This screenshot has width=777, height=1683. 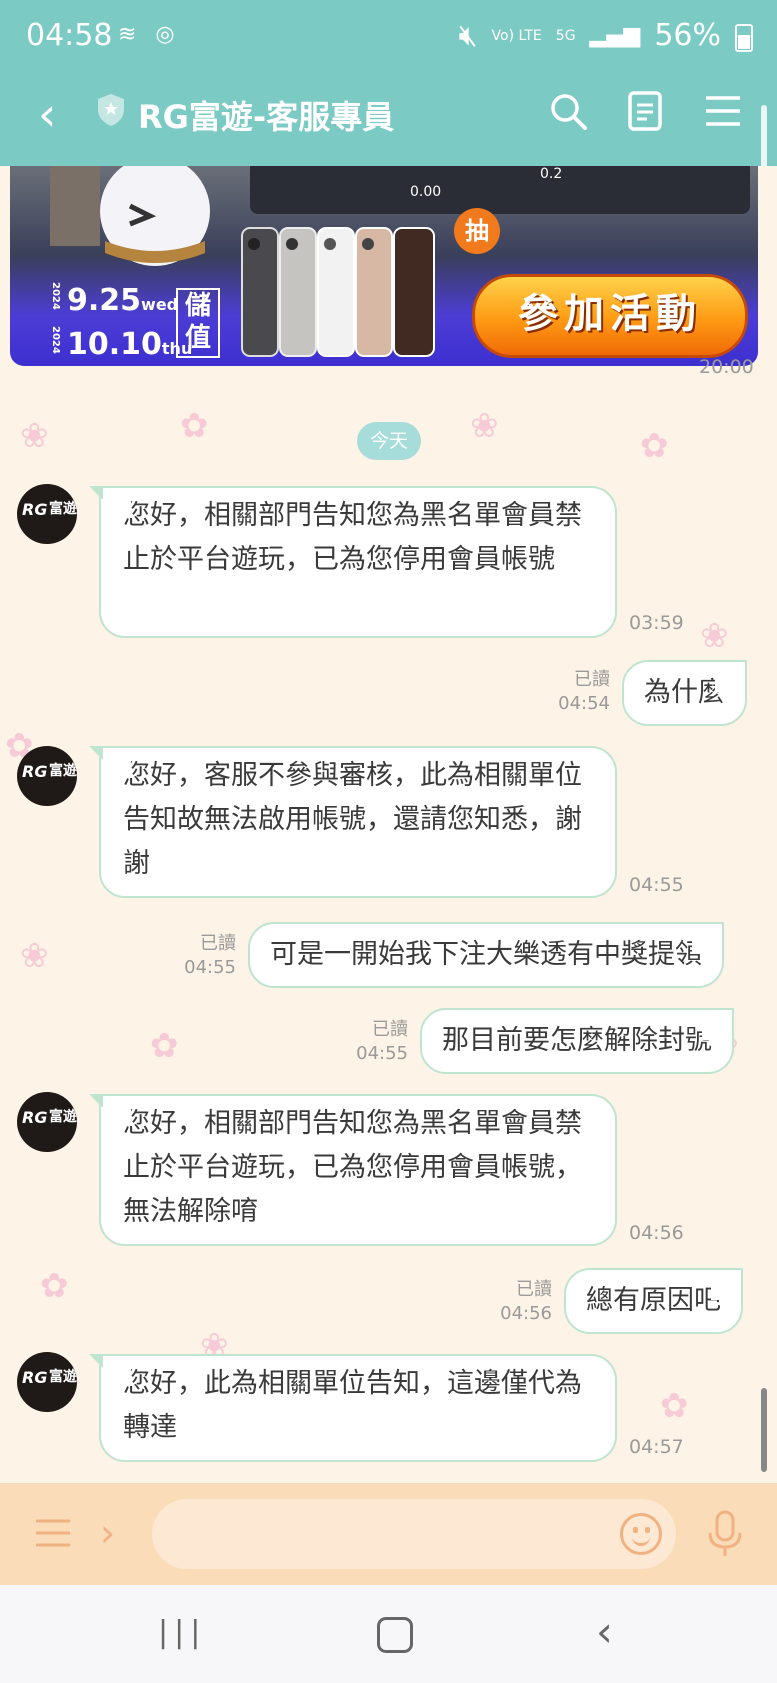 I want to click on notification-icons: ≋ ◎, so click(x=149, y=34).